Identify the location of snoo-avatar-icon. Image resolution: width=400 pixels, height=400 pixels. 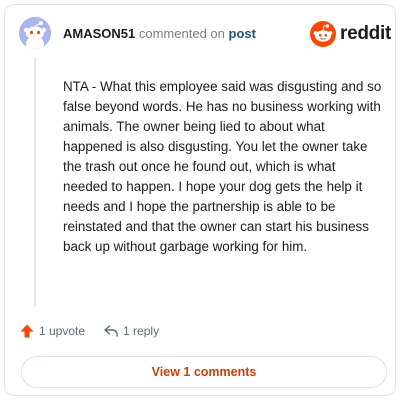
(35, 33).